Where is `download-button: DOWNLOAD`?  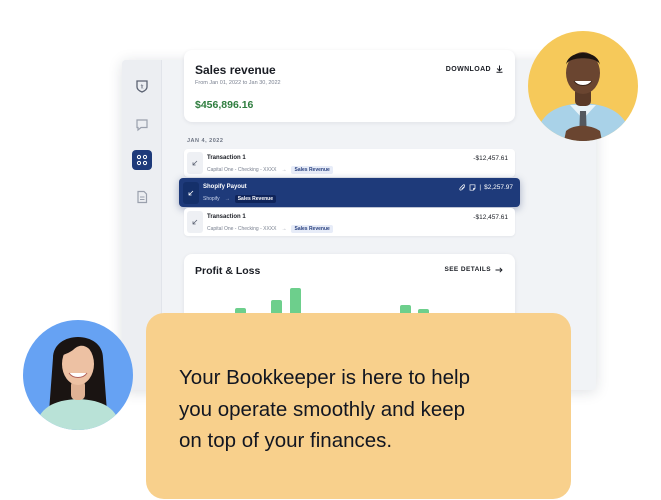
download-button: DOWNLOAD is located at coordinates (474, 69).